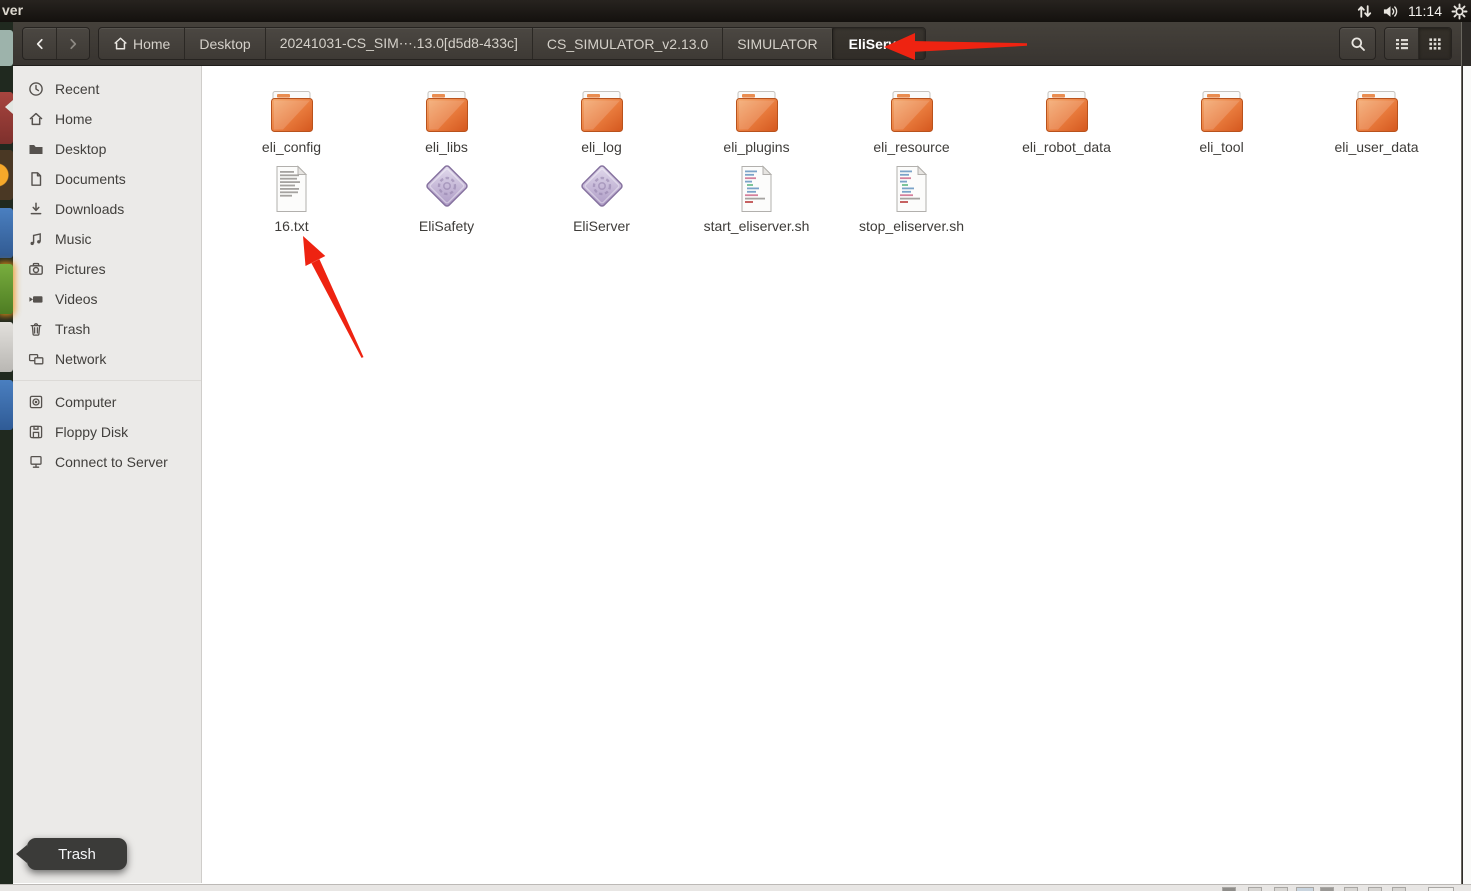  Describe the element at coordinates (152, 43) in the screenshot. I see `breadcrumb-label: Home` at that location.